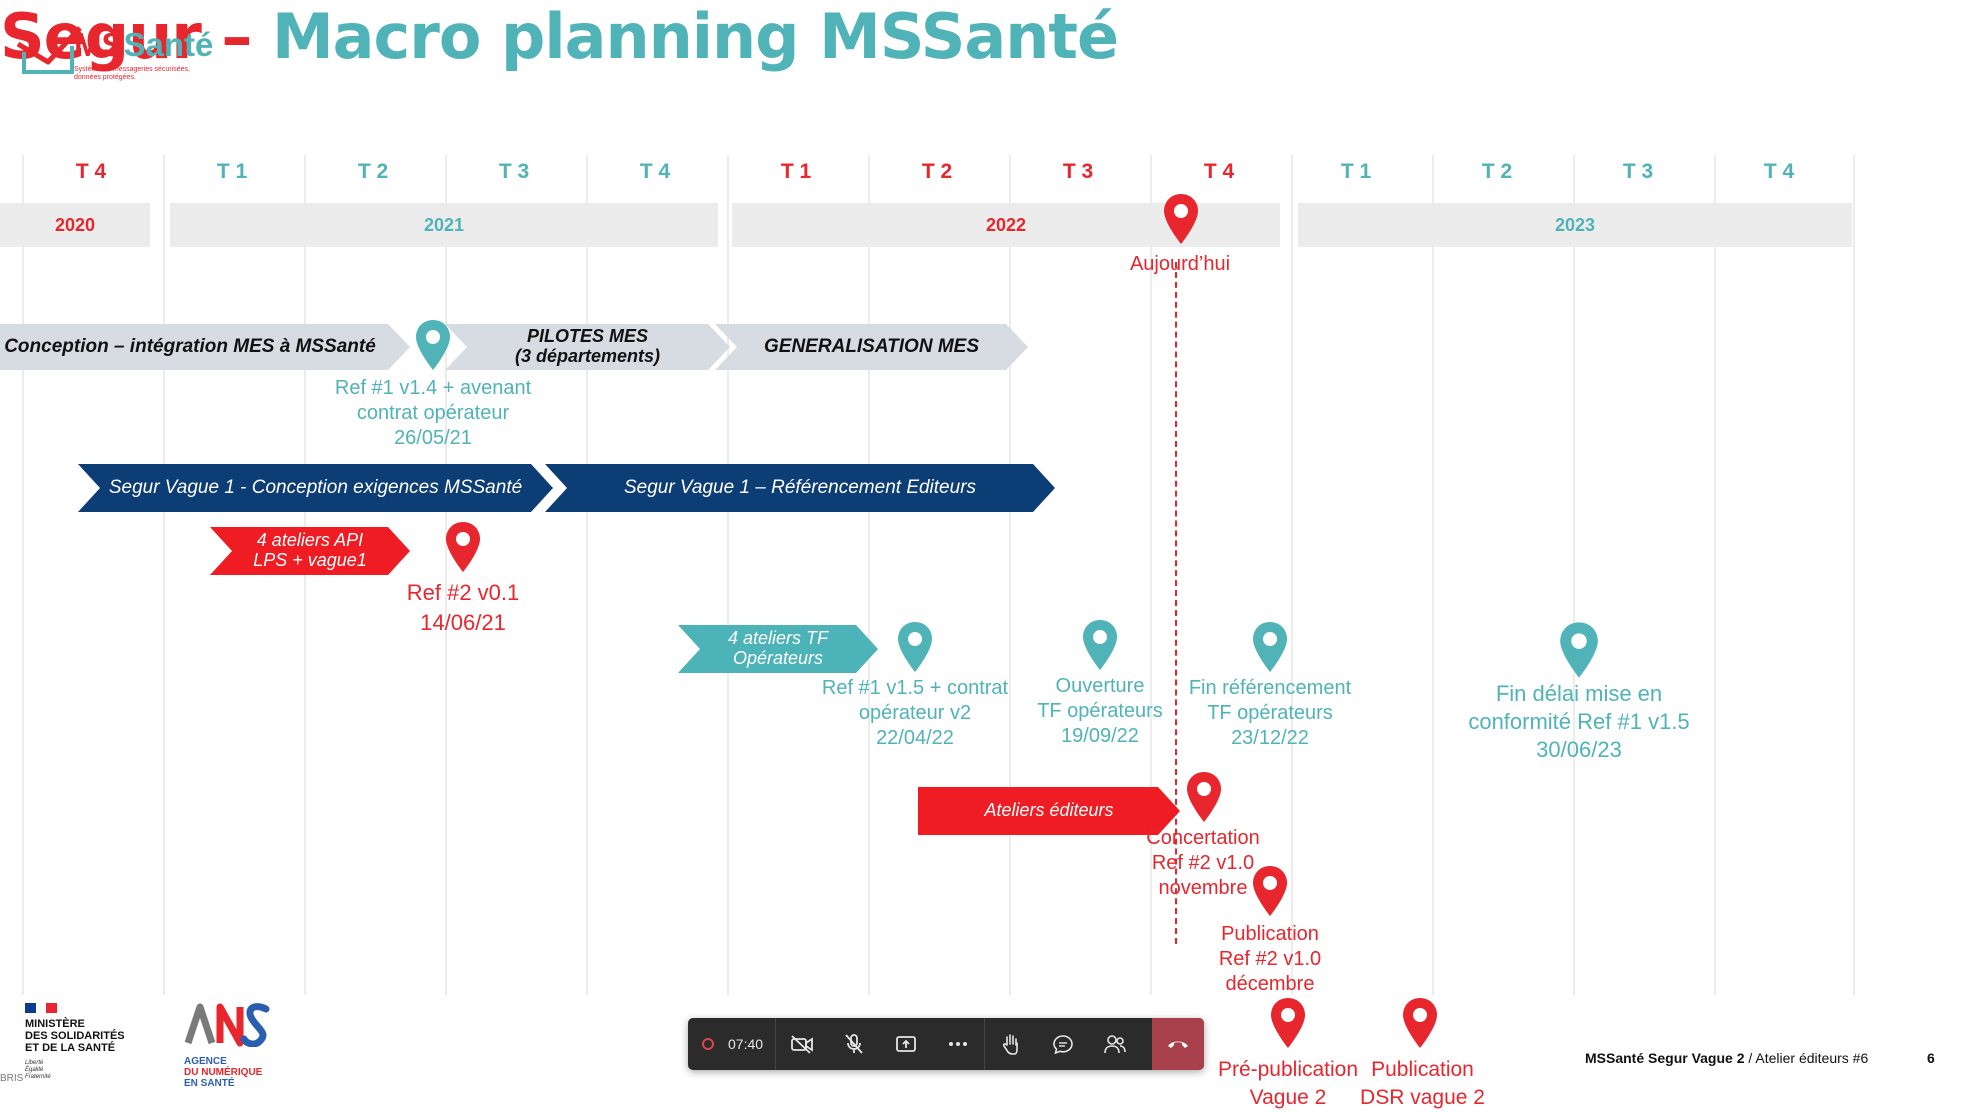  Describe the element at coordinates (587, 336) in the screenshot. I see `pilotes-line1: PILOTES MES` at that location.